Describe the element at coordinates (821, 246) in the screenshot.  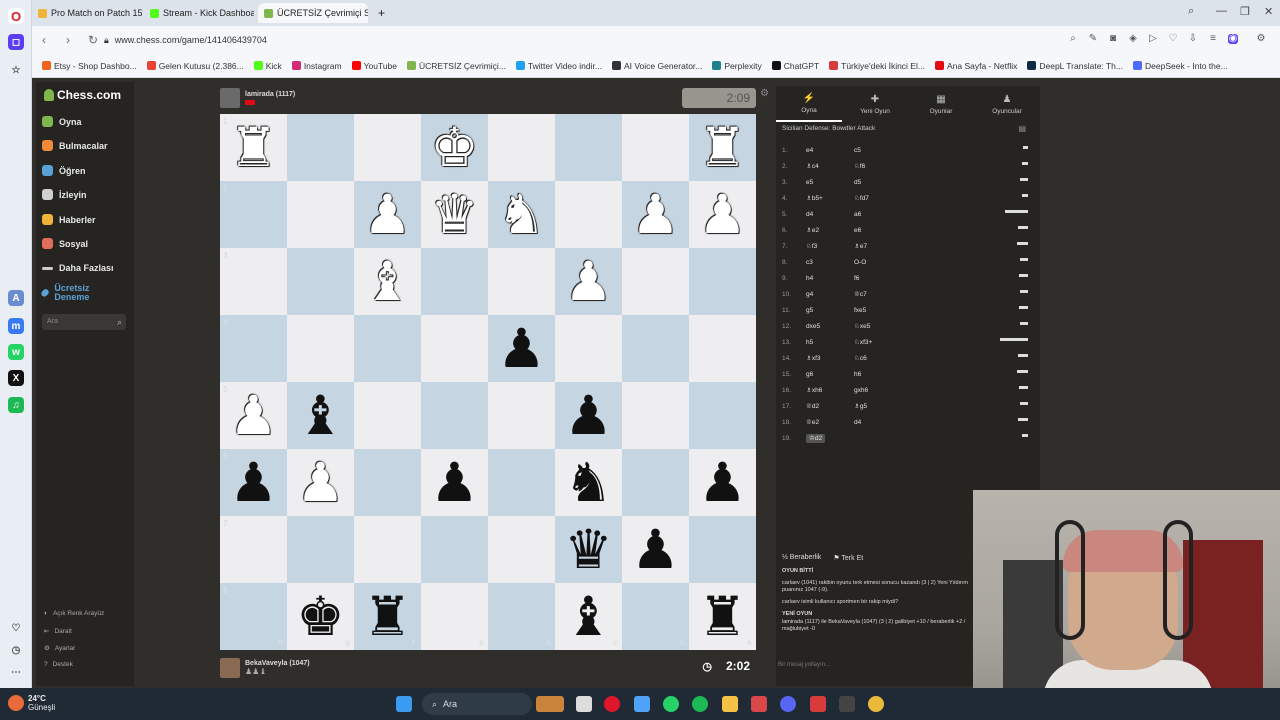
I see `white-move: ♘f3` at that location.